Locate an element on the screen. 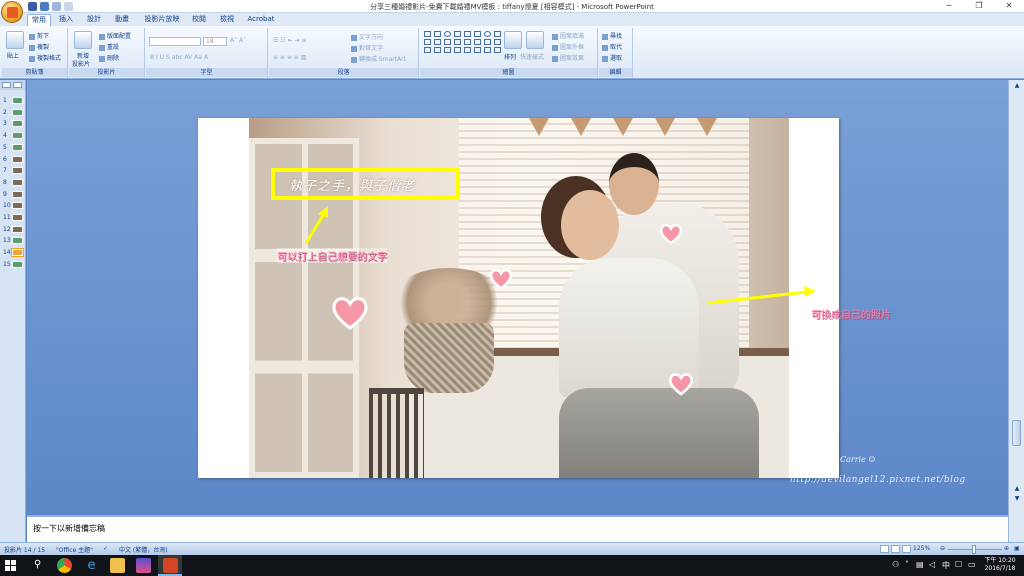  arrange-icon is located at coordinates (513, 40).